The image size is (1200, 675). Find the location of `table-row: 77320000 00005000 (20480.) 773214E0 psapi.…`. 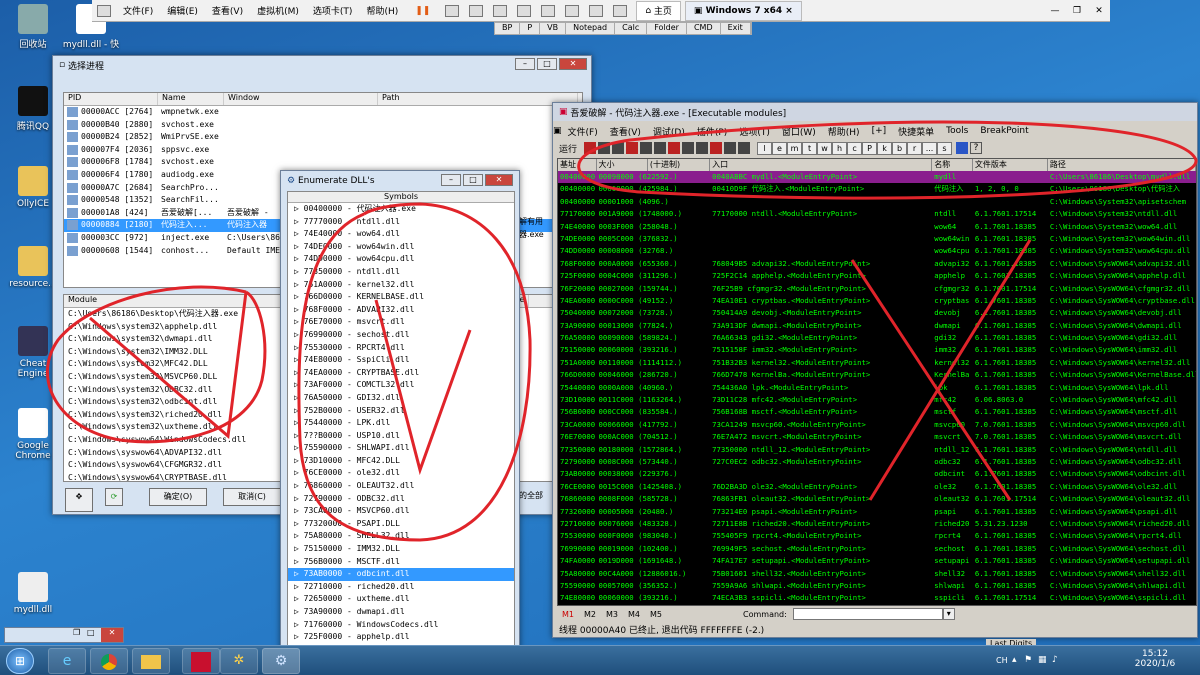

table-row: 77320000 00005000 (20480.) 773214E0 psapi.… is located at coordinates (877, 512).